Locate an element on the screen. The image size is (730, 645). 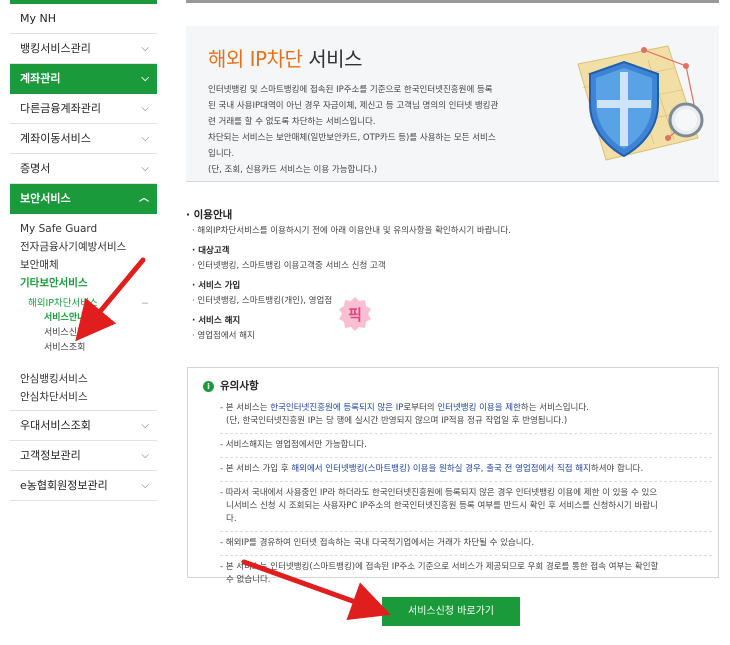
menu-label: My NH is located at coordinates (38, 18).